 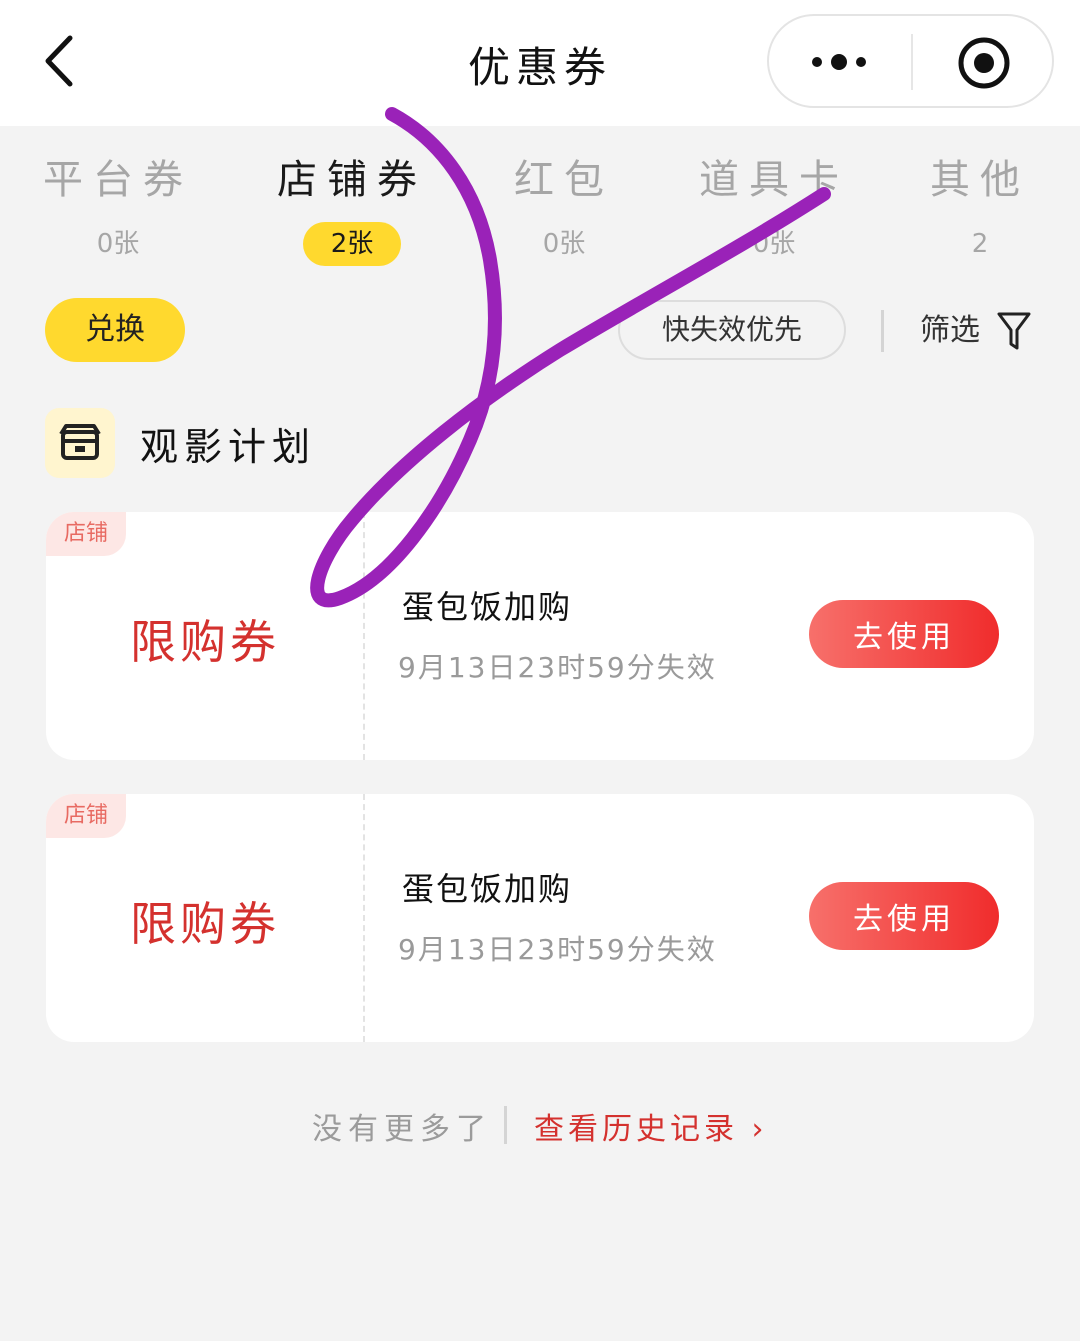 What do you see at coordinates (352, 244) in the screenshot?
I see `tab-count: 2张` at bounding box center [352, 244].